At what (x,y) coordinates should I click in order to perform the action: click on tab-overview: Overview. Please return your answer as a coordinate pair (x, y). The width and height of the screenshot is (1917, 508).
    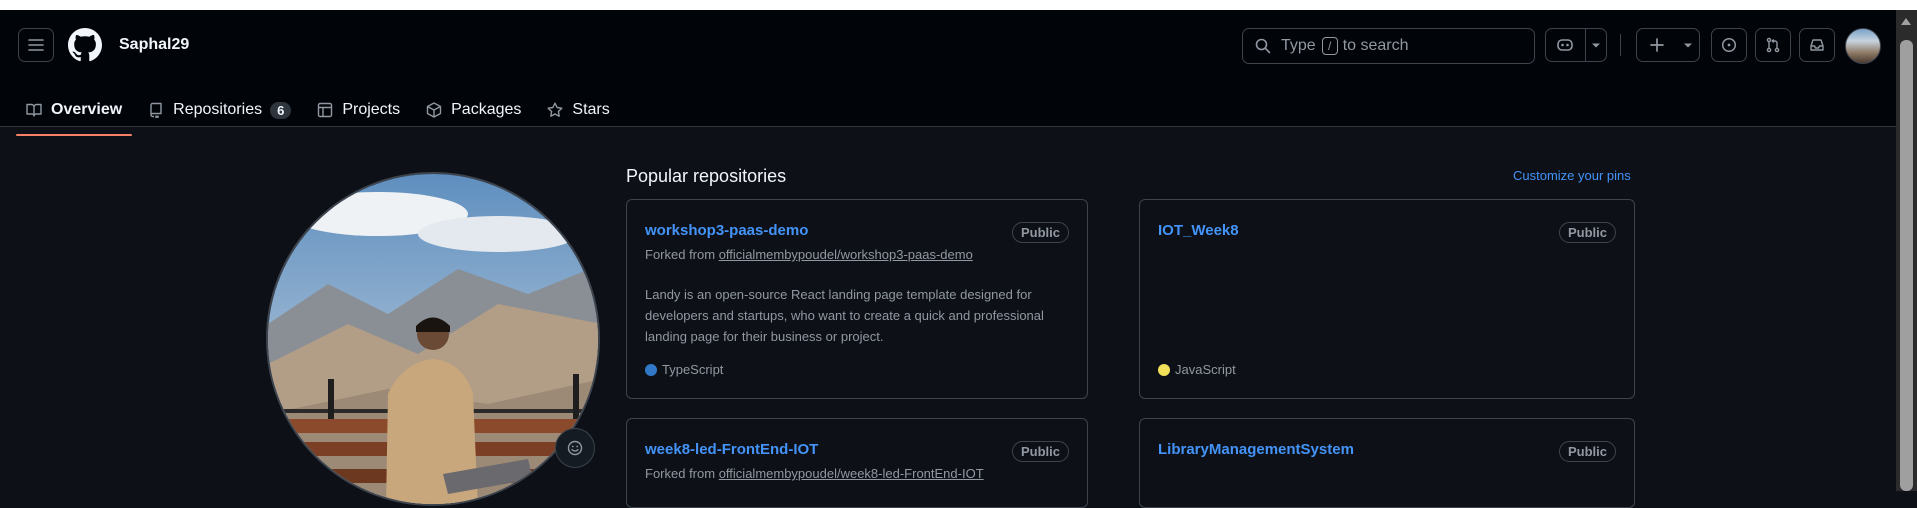
    Looking at the image, I should click on (74, 113).